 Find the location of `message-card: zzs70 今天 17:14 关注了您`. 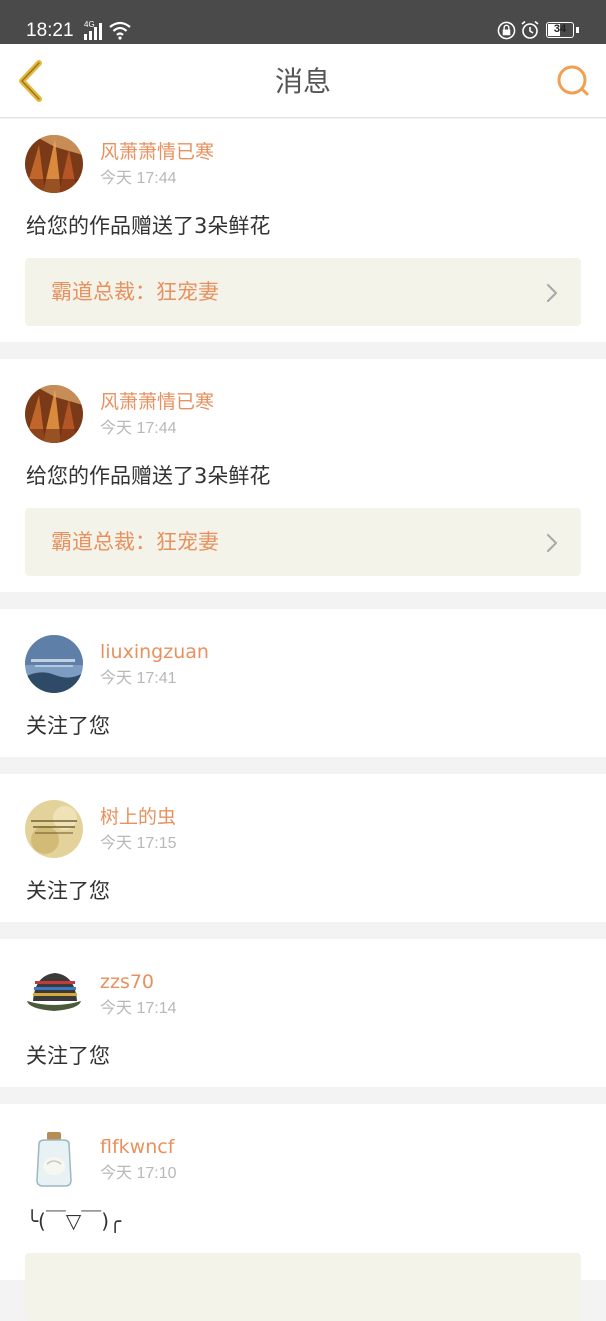

message-card: zzs70 今天 17:14 关注了您 is located at coordinates (303, 1013).